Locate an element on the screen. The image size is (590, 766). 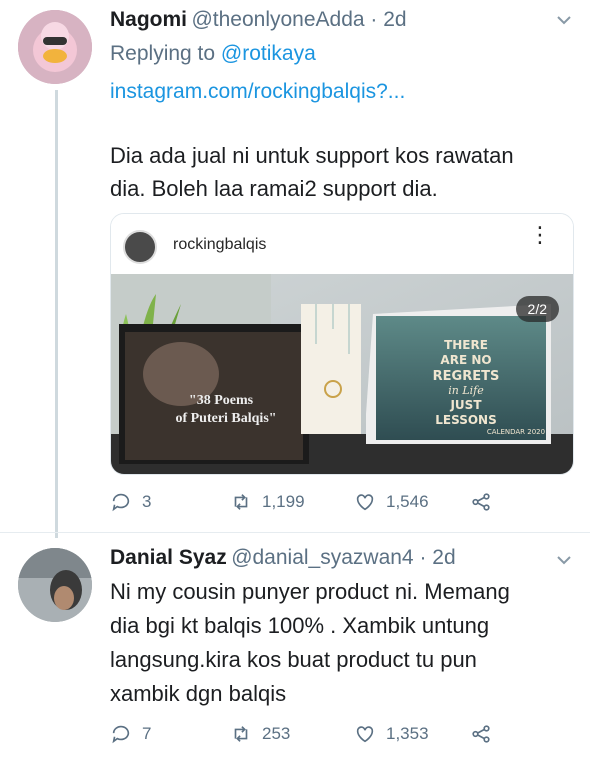
retweet-button: 1,199 is located at coordinates (267, 502).